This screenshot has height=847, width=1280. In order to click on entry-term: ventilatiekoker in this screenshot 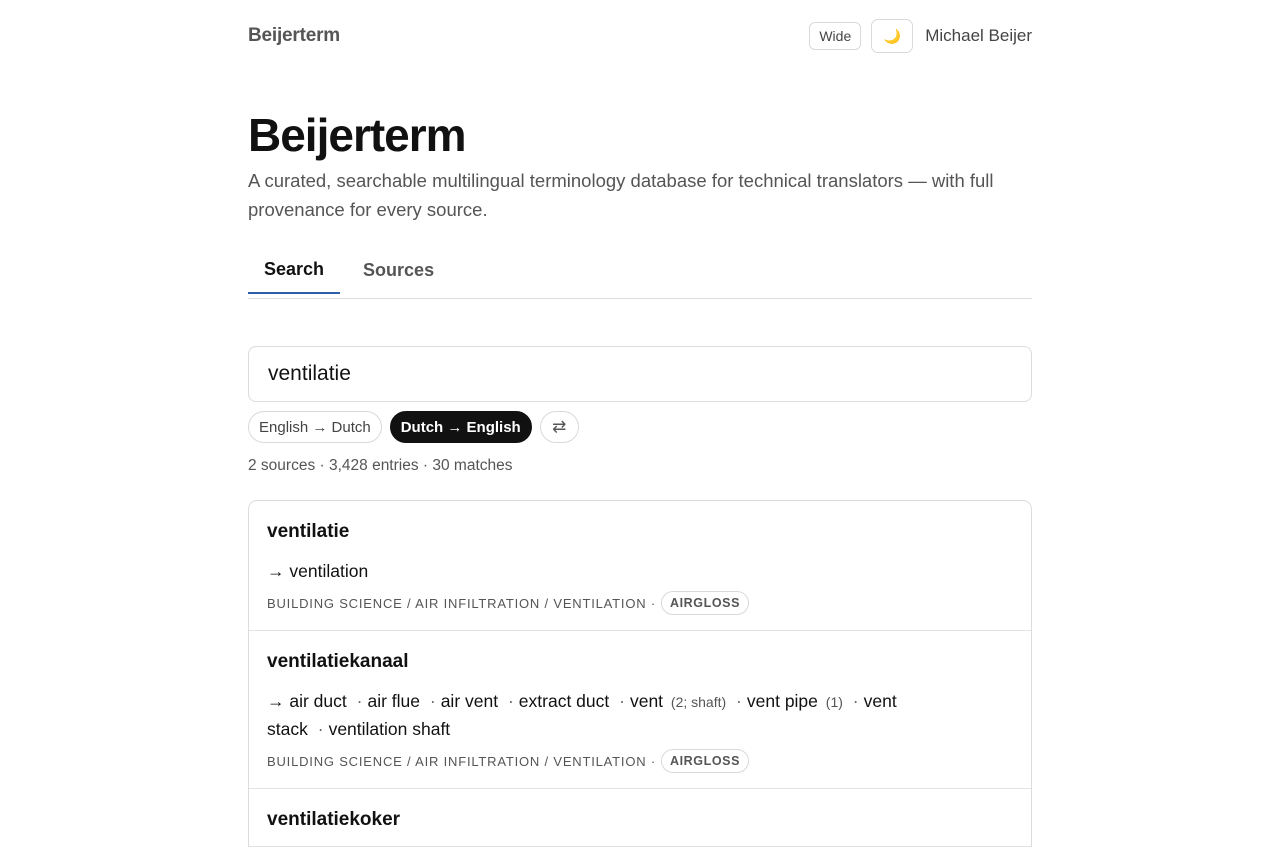, I will do `click(640, 820)`.